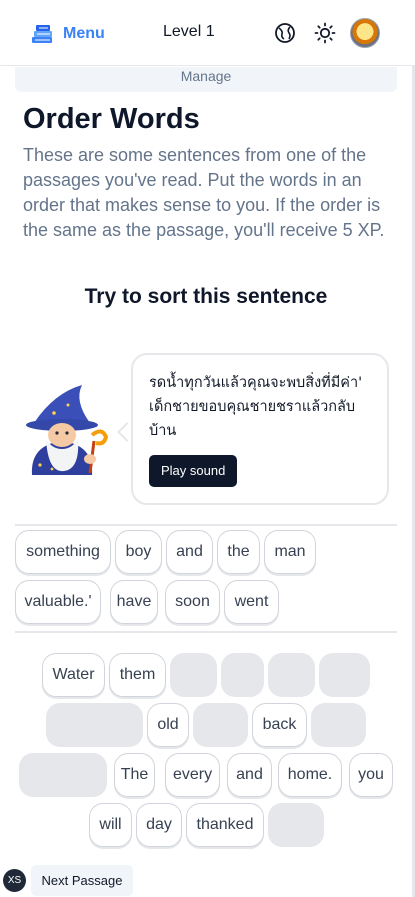  Describe the element at coordinates (42, 34) in the screenshot. I see `books-logo-icon` at that location.